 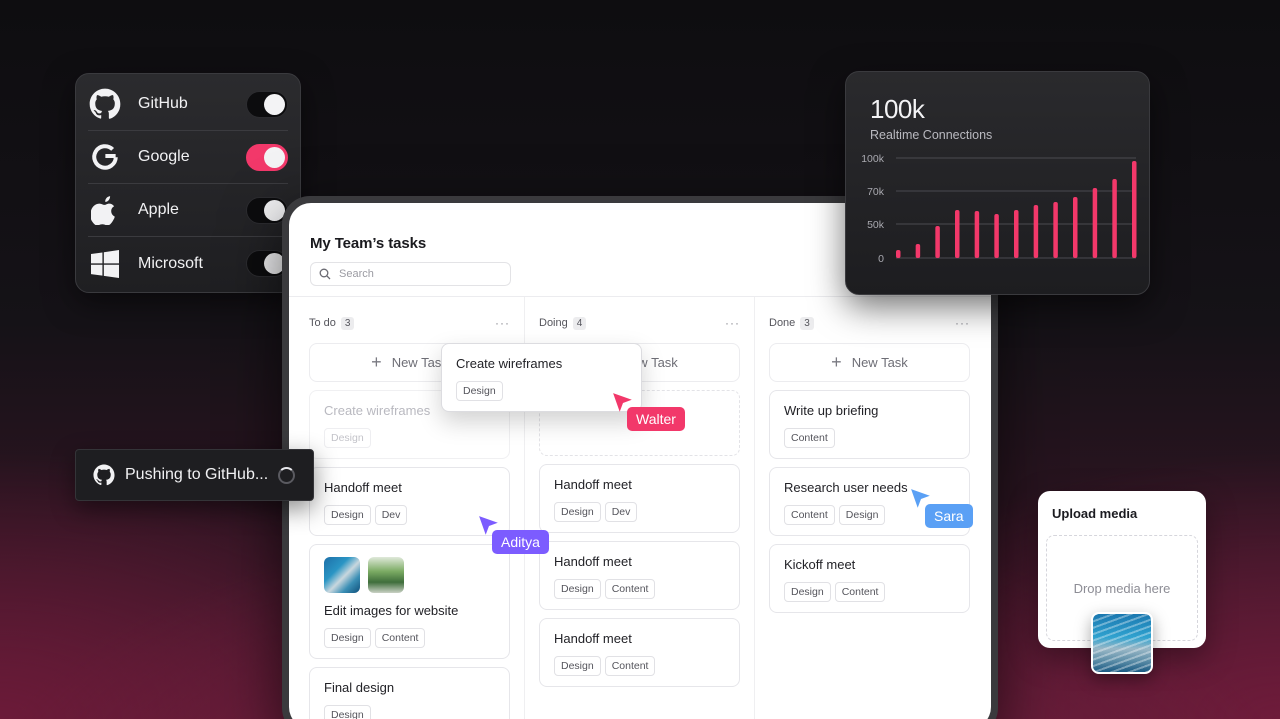 What do you see at coordinates (409, 323) in the screenshot?
I see `column-header: To do 3 ···` at bounding box center [409, 323].